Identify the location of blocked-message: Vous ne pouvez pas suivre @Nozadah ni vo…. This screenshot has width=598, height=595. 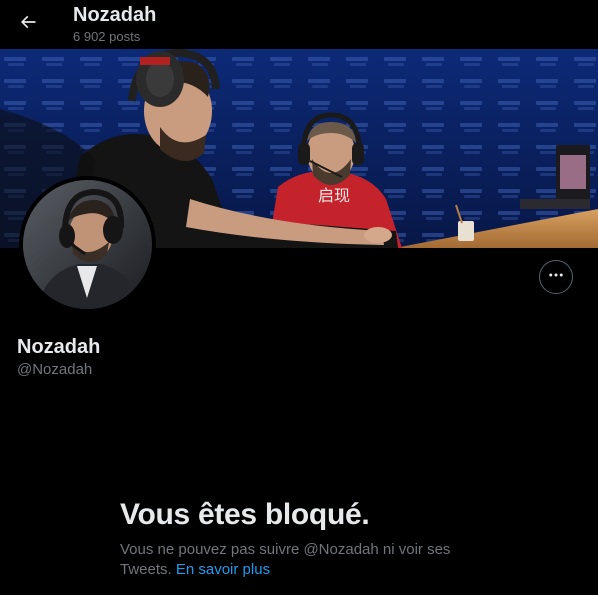
(285, 559).